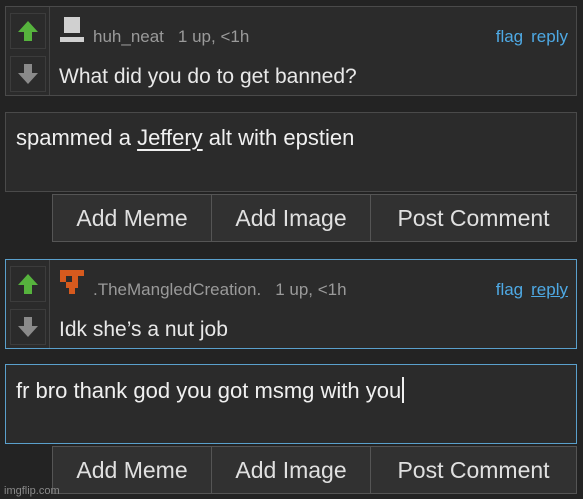  Describe the element at coordinates (77, 137) in the screenshot. I see `reply-text-prefix: spammed a` at that location.